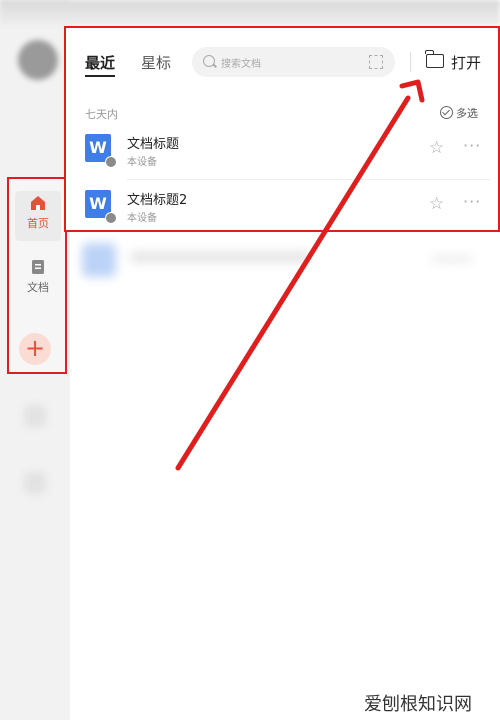 The image size is (500, 720). I want to click on multi-select-button: 多选, so click(459, 113).